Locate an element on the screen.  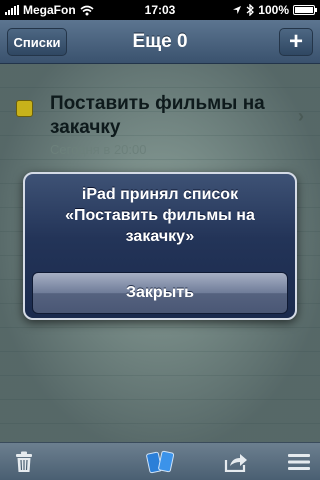
devices-sync-icon is located at coordinates (160, 462).